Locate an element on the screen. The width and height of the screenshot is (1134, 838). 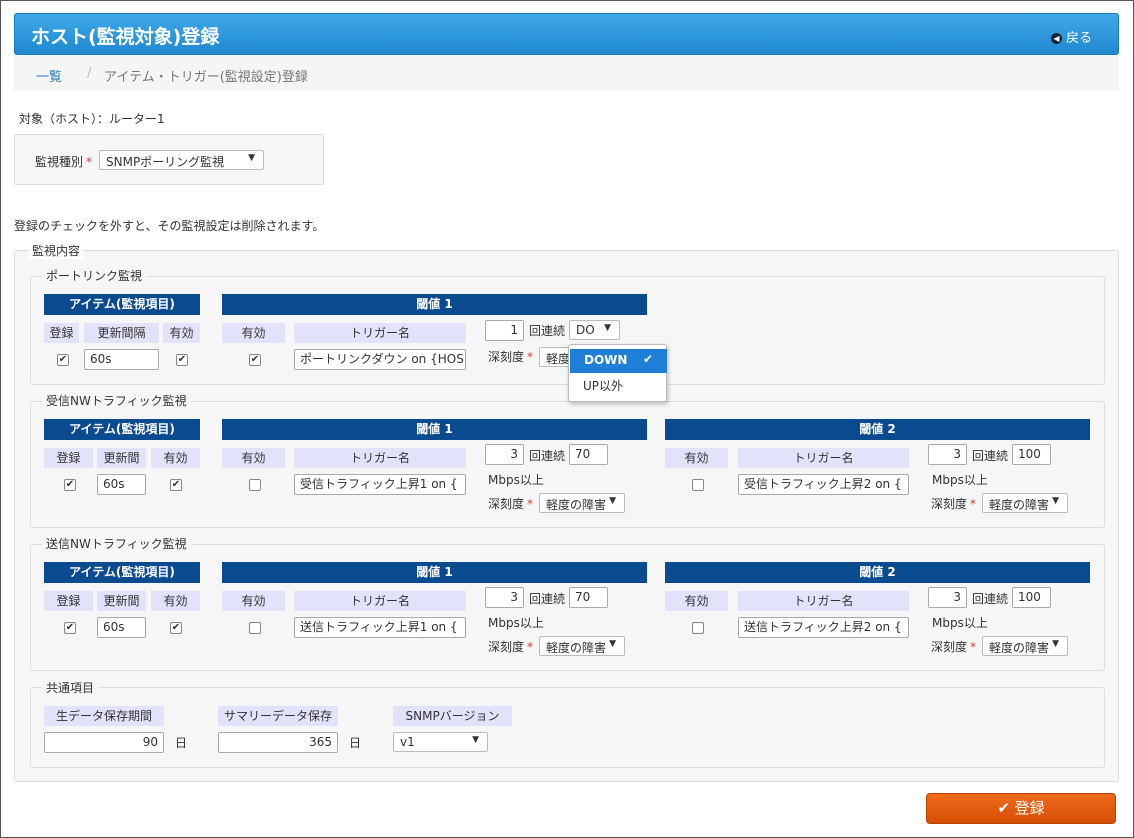
monitor-type-label: 監視種別 * is located at coordinates (63, 161).